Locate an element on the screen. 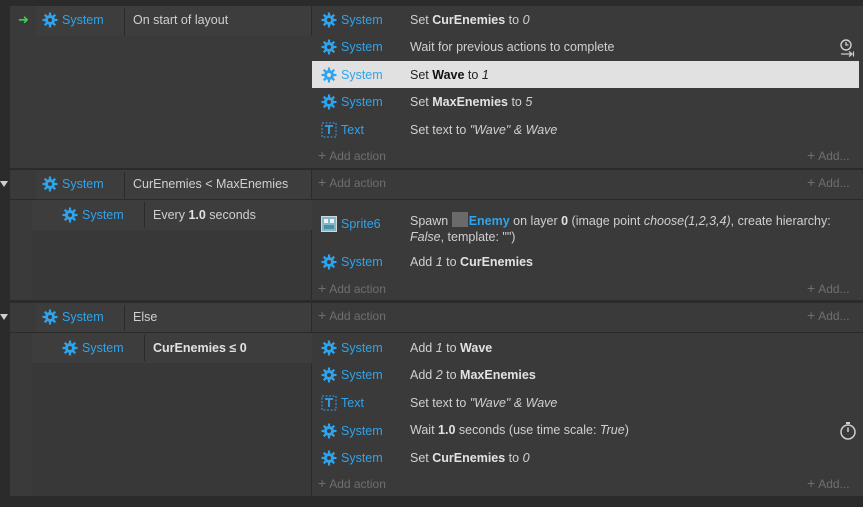 The image size is (863, 507). condition-text: CurEnemies ≤ 0 is located at coordinates (200, 348).